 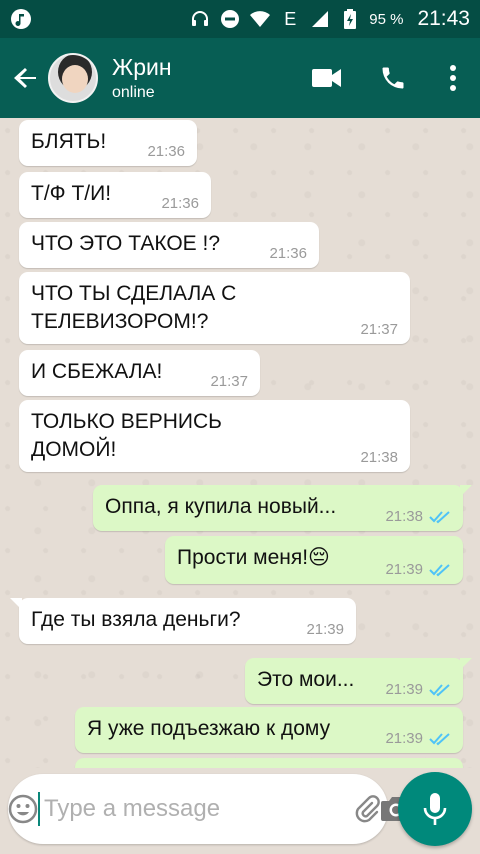 I want to click on more-vertical-icon, so click(x=453, y=78).